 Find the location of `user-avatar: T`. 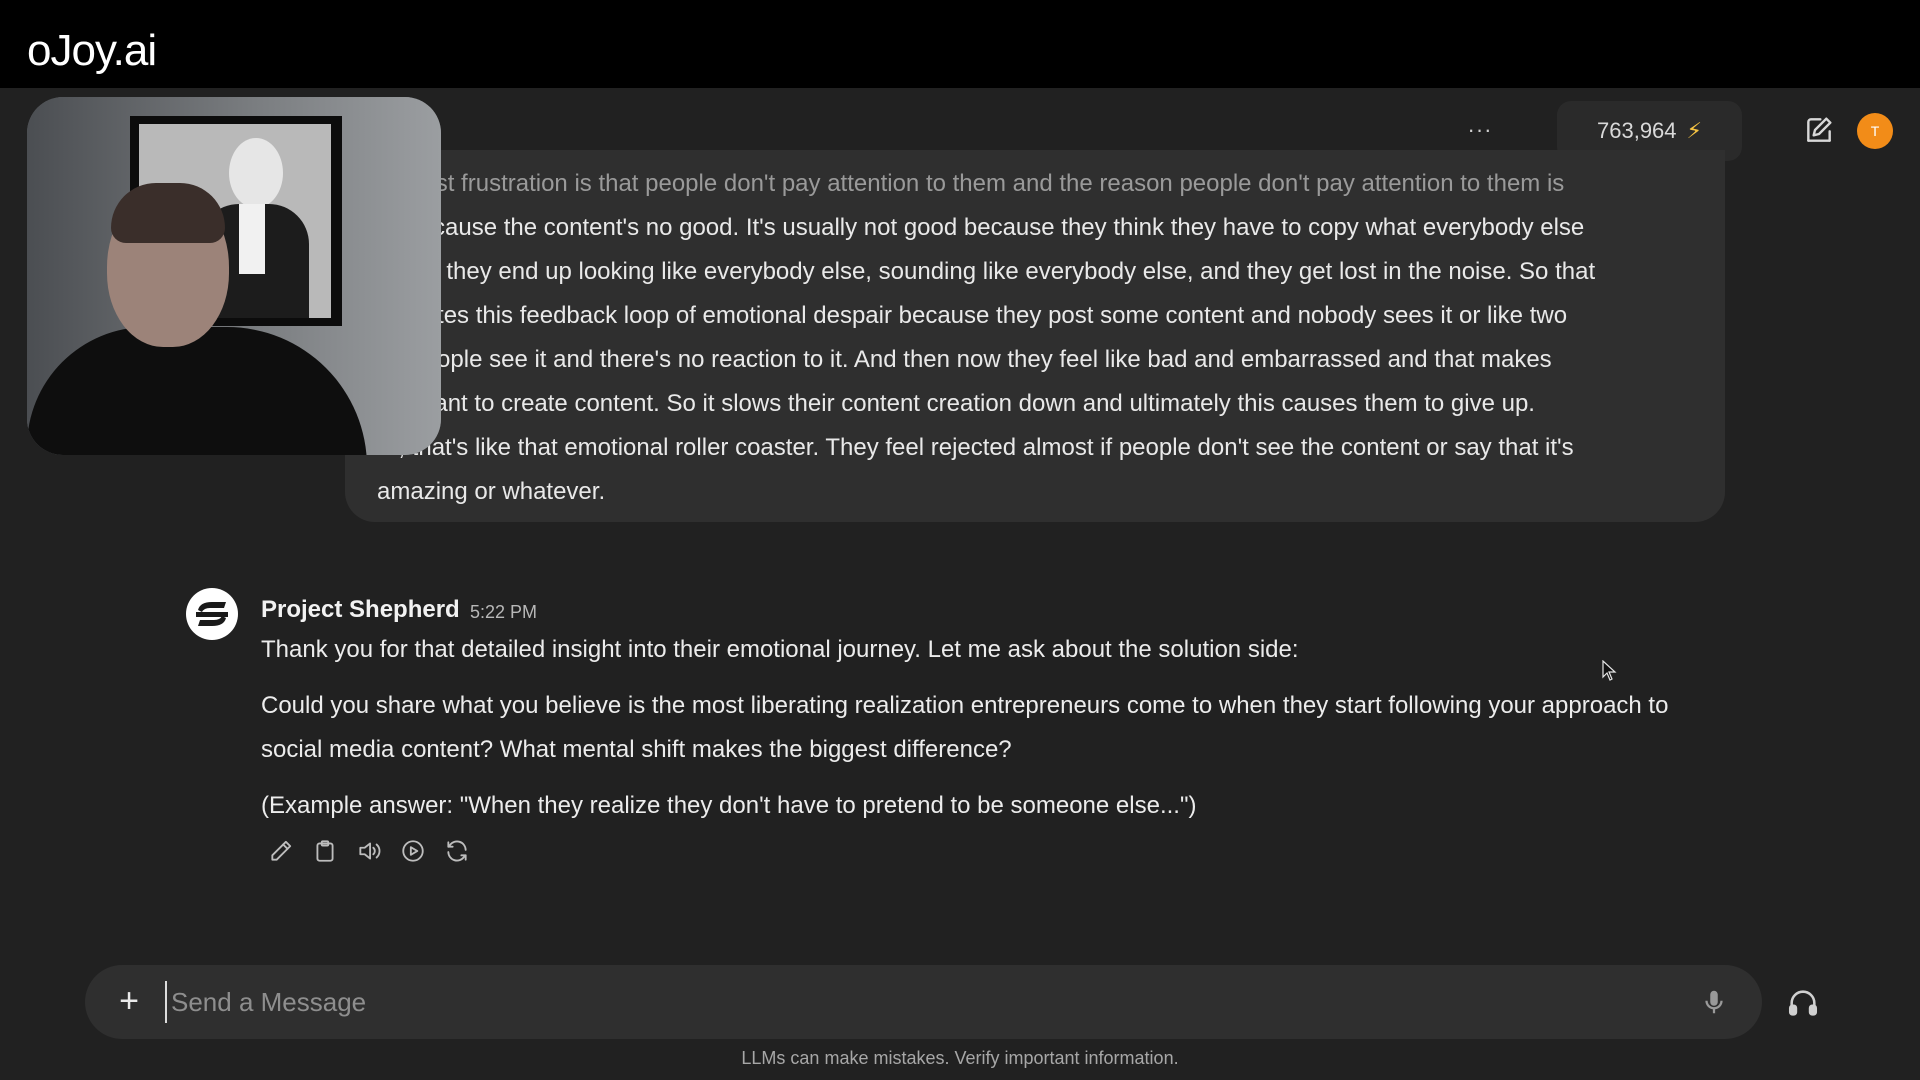

user-avatar: T is located at coordinates (1875, 131).